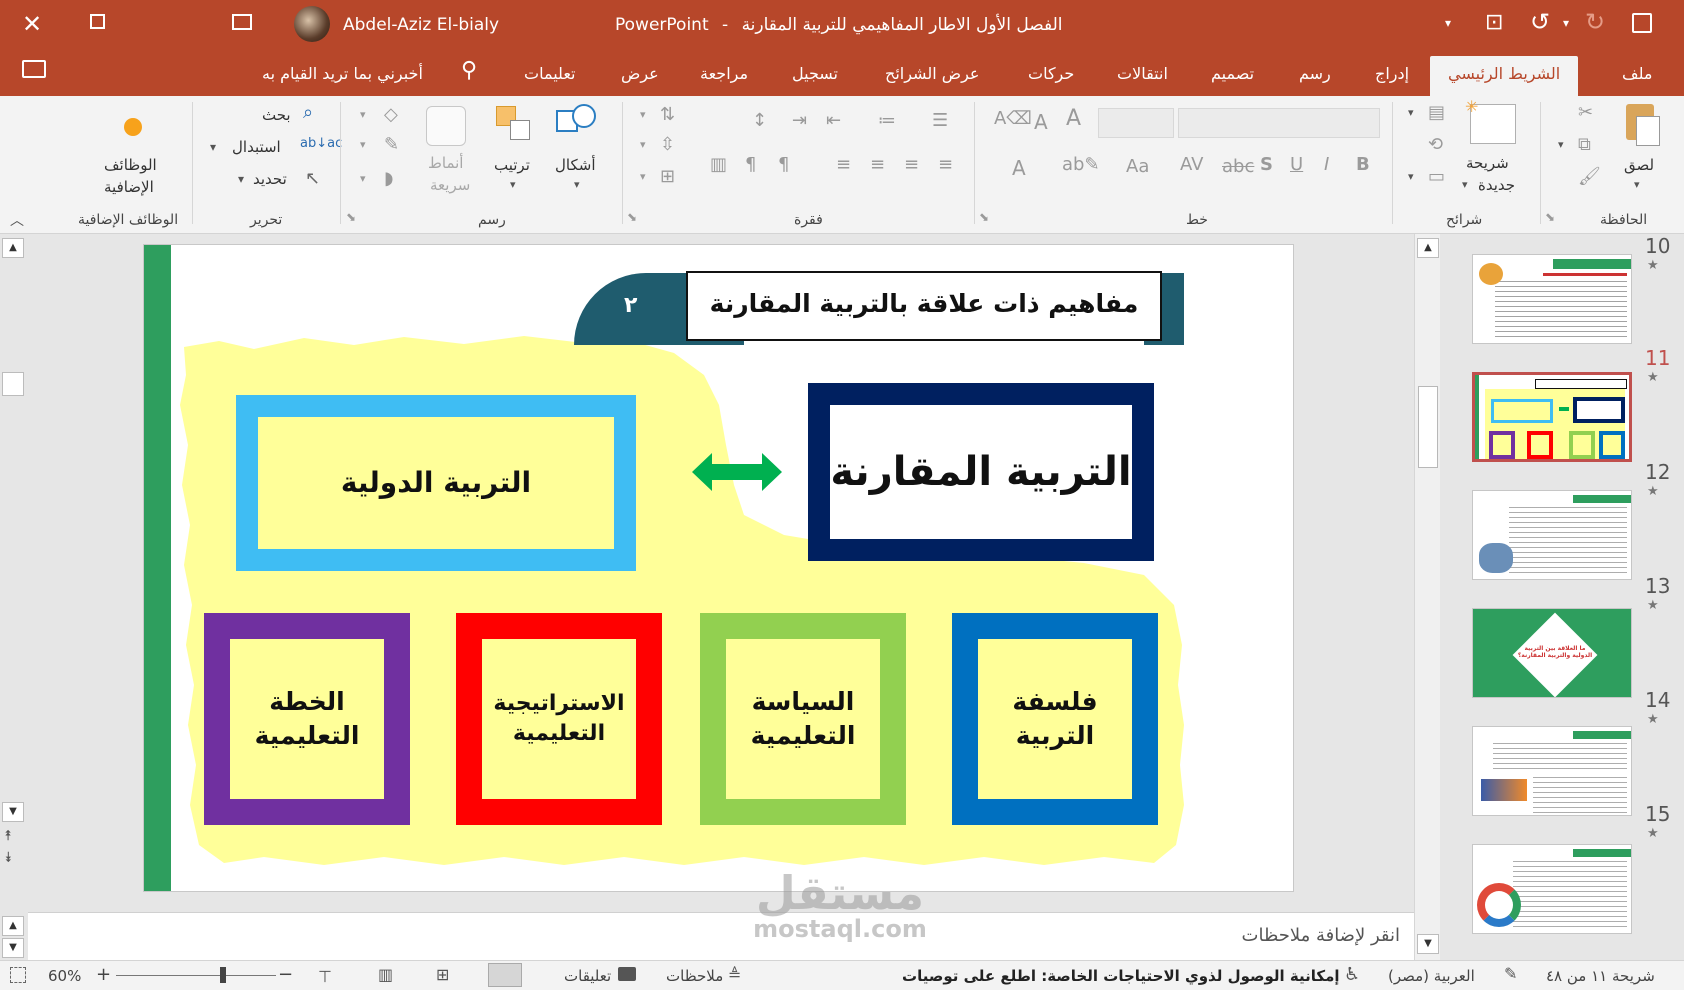  I want to click on slide-thumbnail, so click(1552, 889).